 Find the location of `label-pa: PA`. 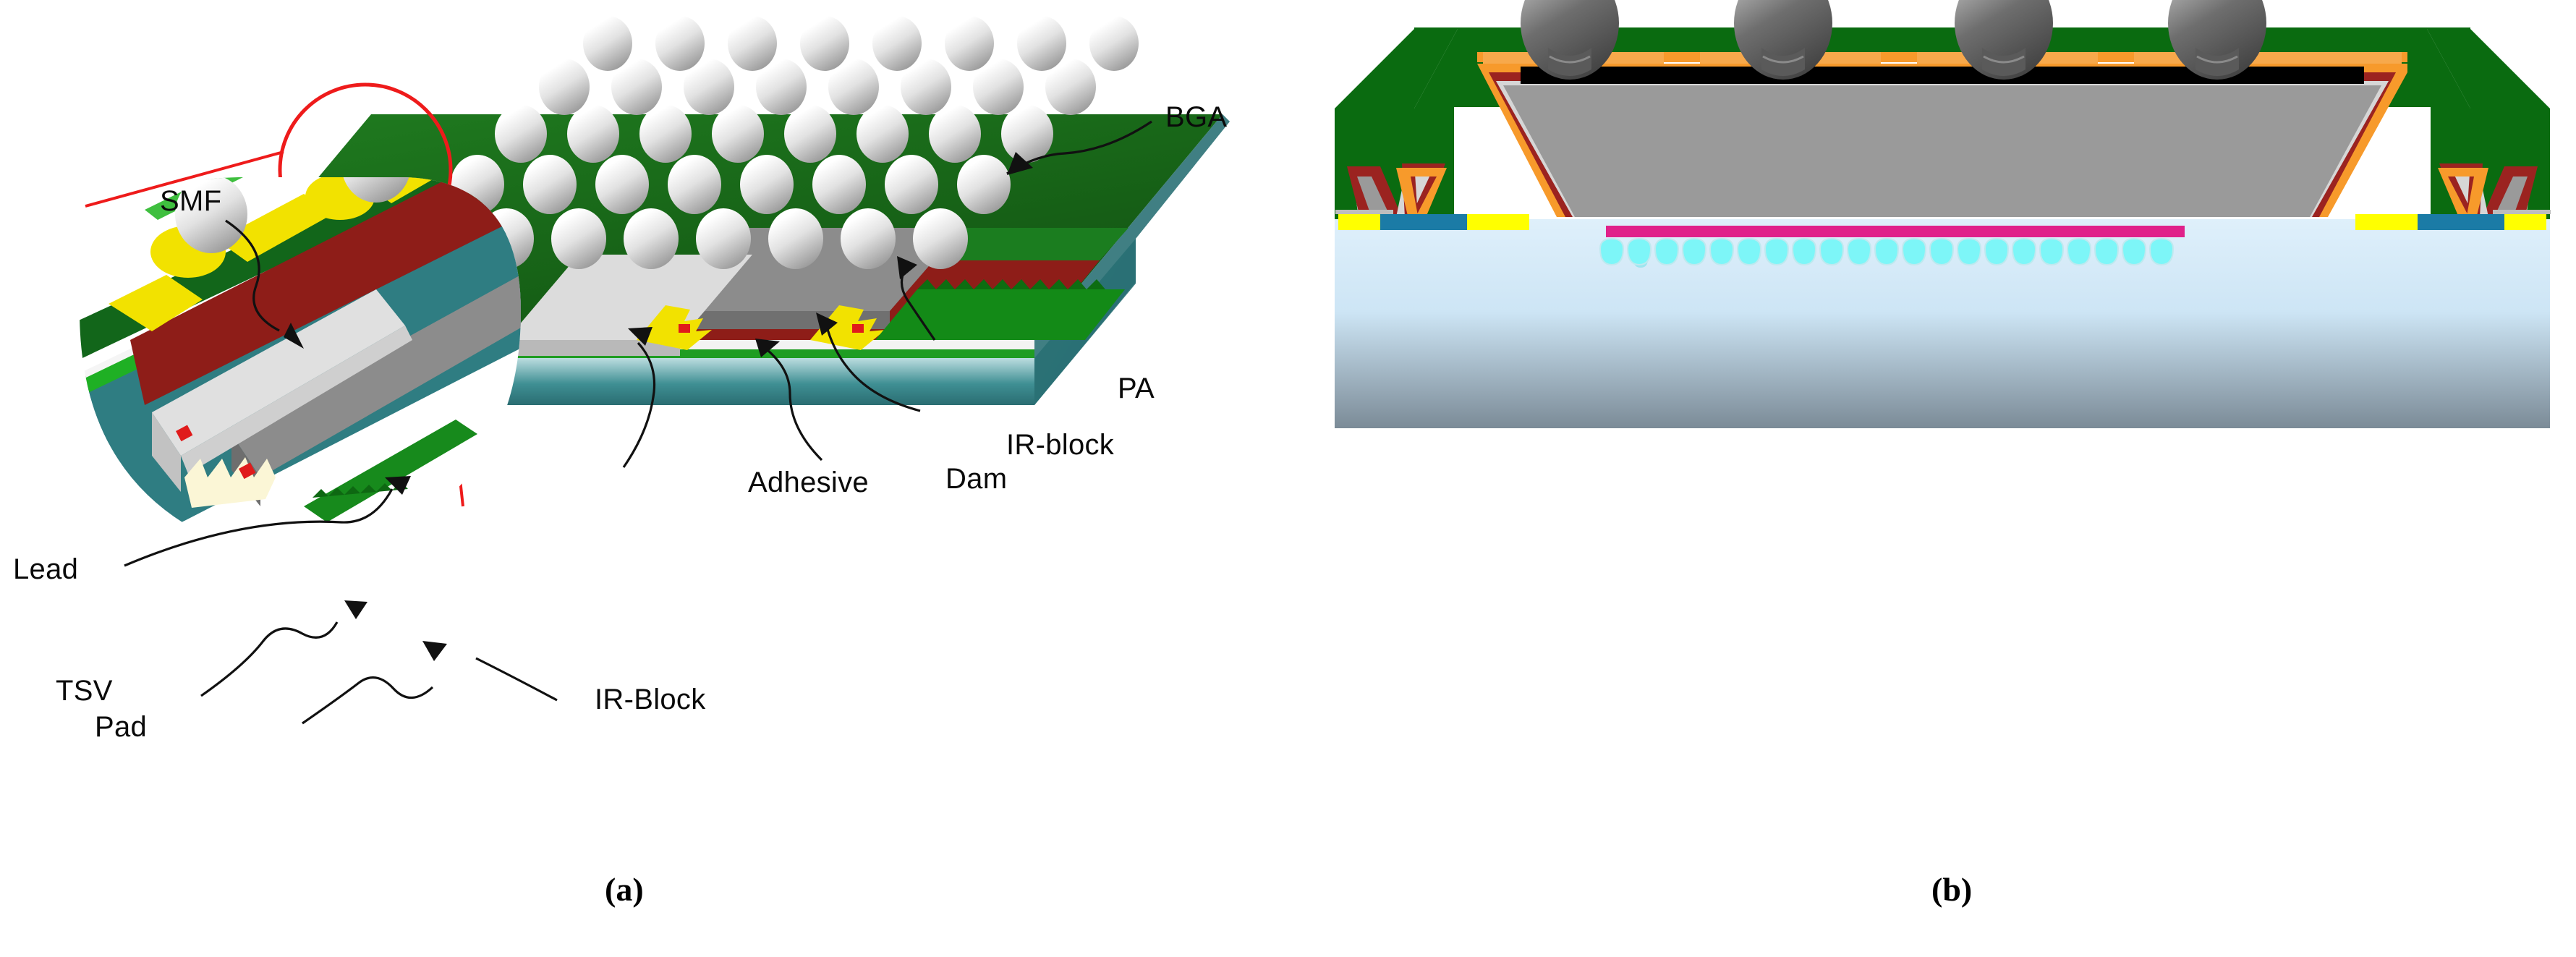

label-pa: PA is located at coordinates (1136, 388).